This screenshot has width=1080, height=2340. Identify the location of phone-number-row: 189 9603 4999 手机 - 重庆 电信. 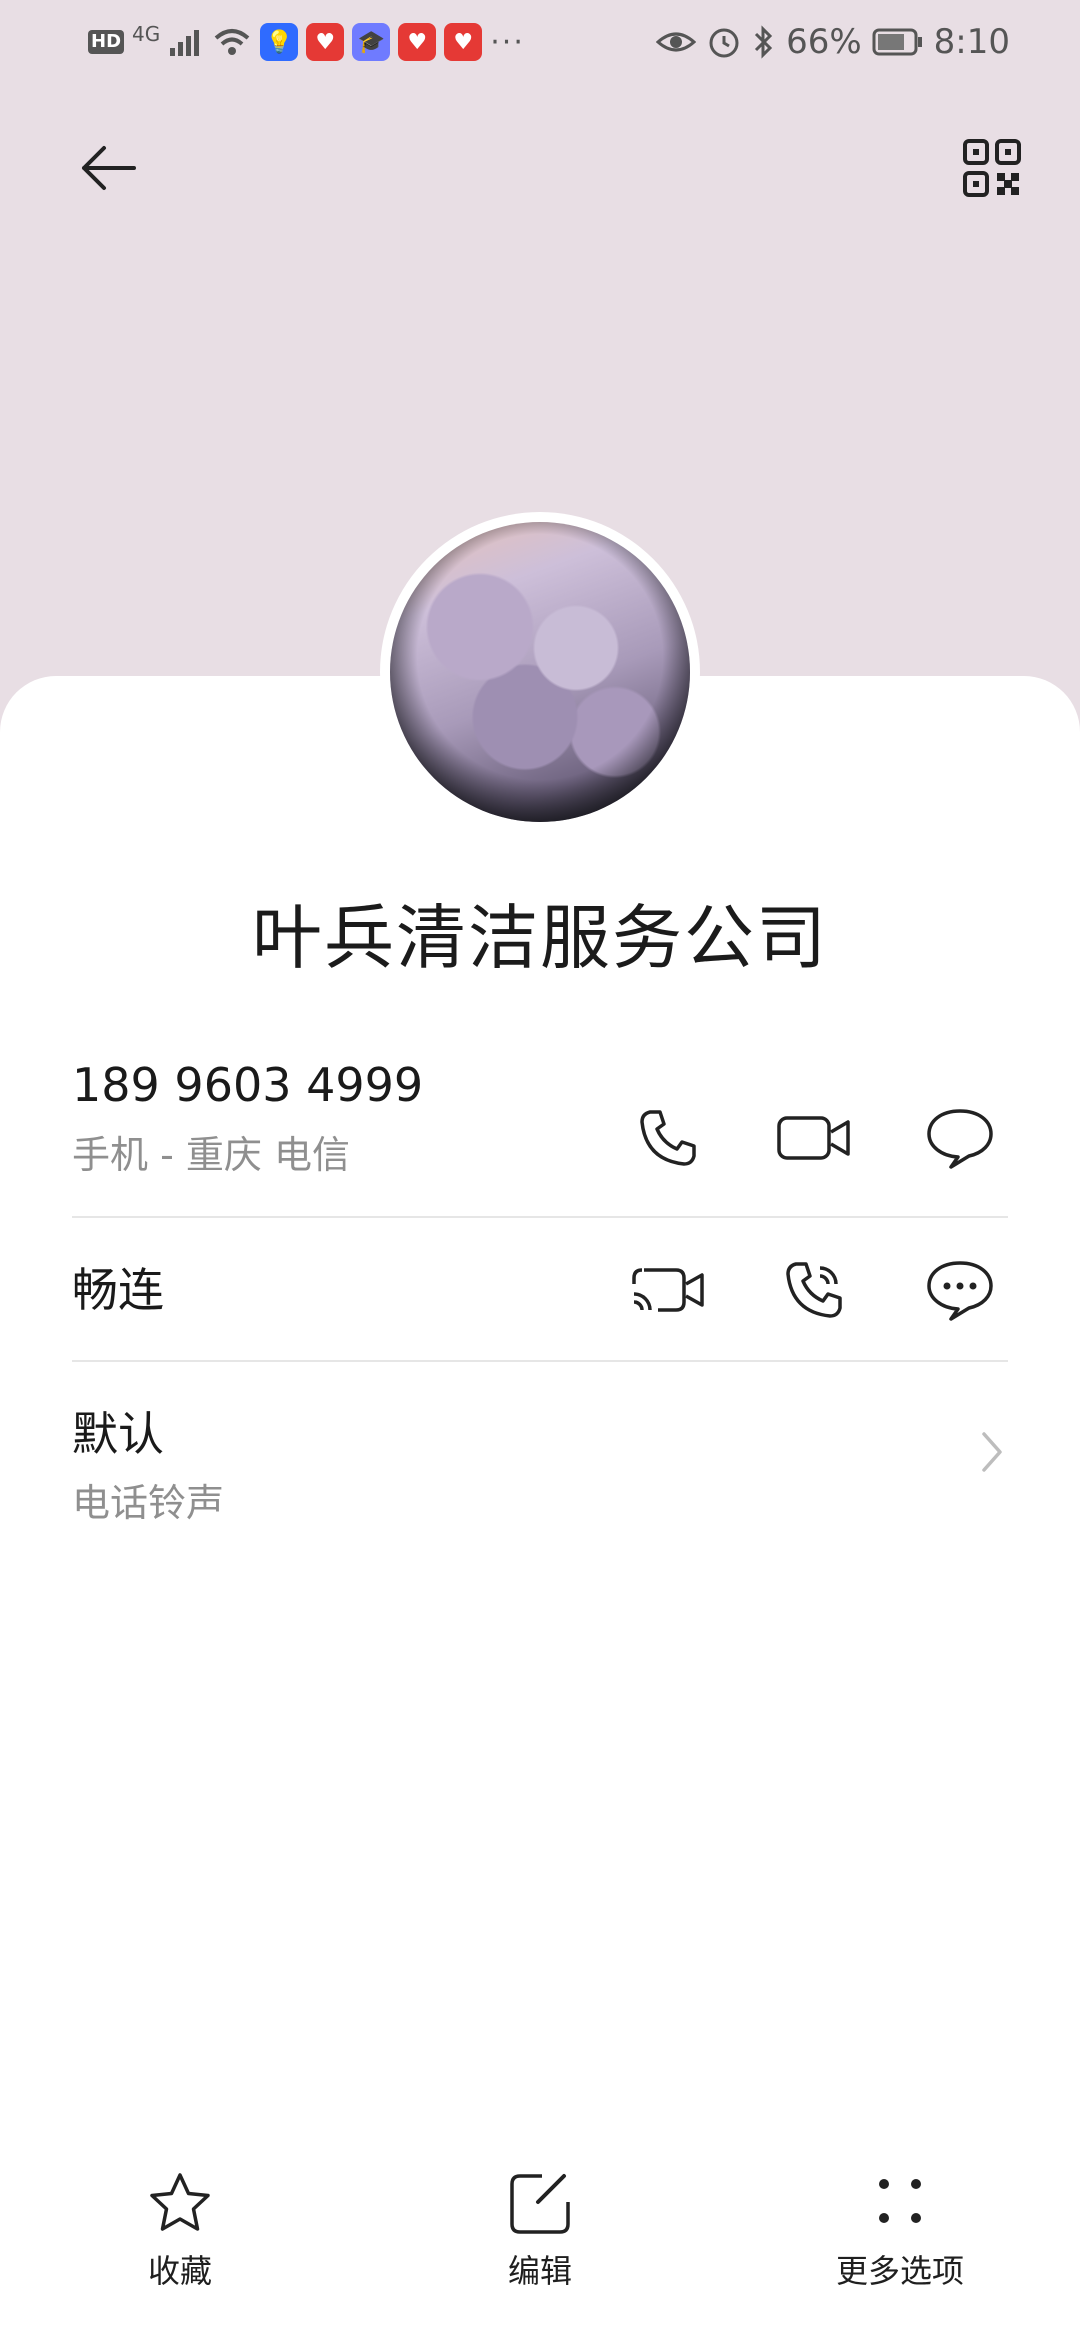
(540, 1138).